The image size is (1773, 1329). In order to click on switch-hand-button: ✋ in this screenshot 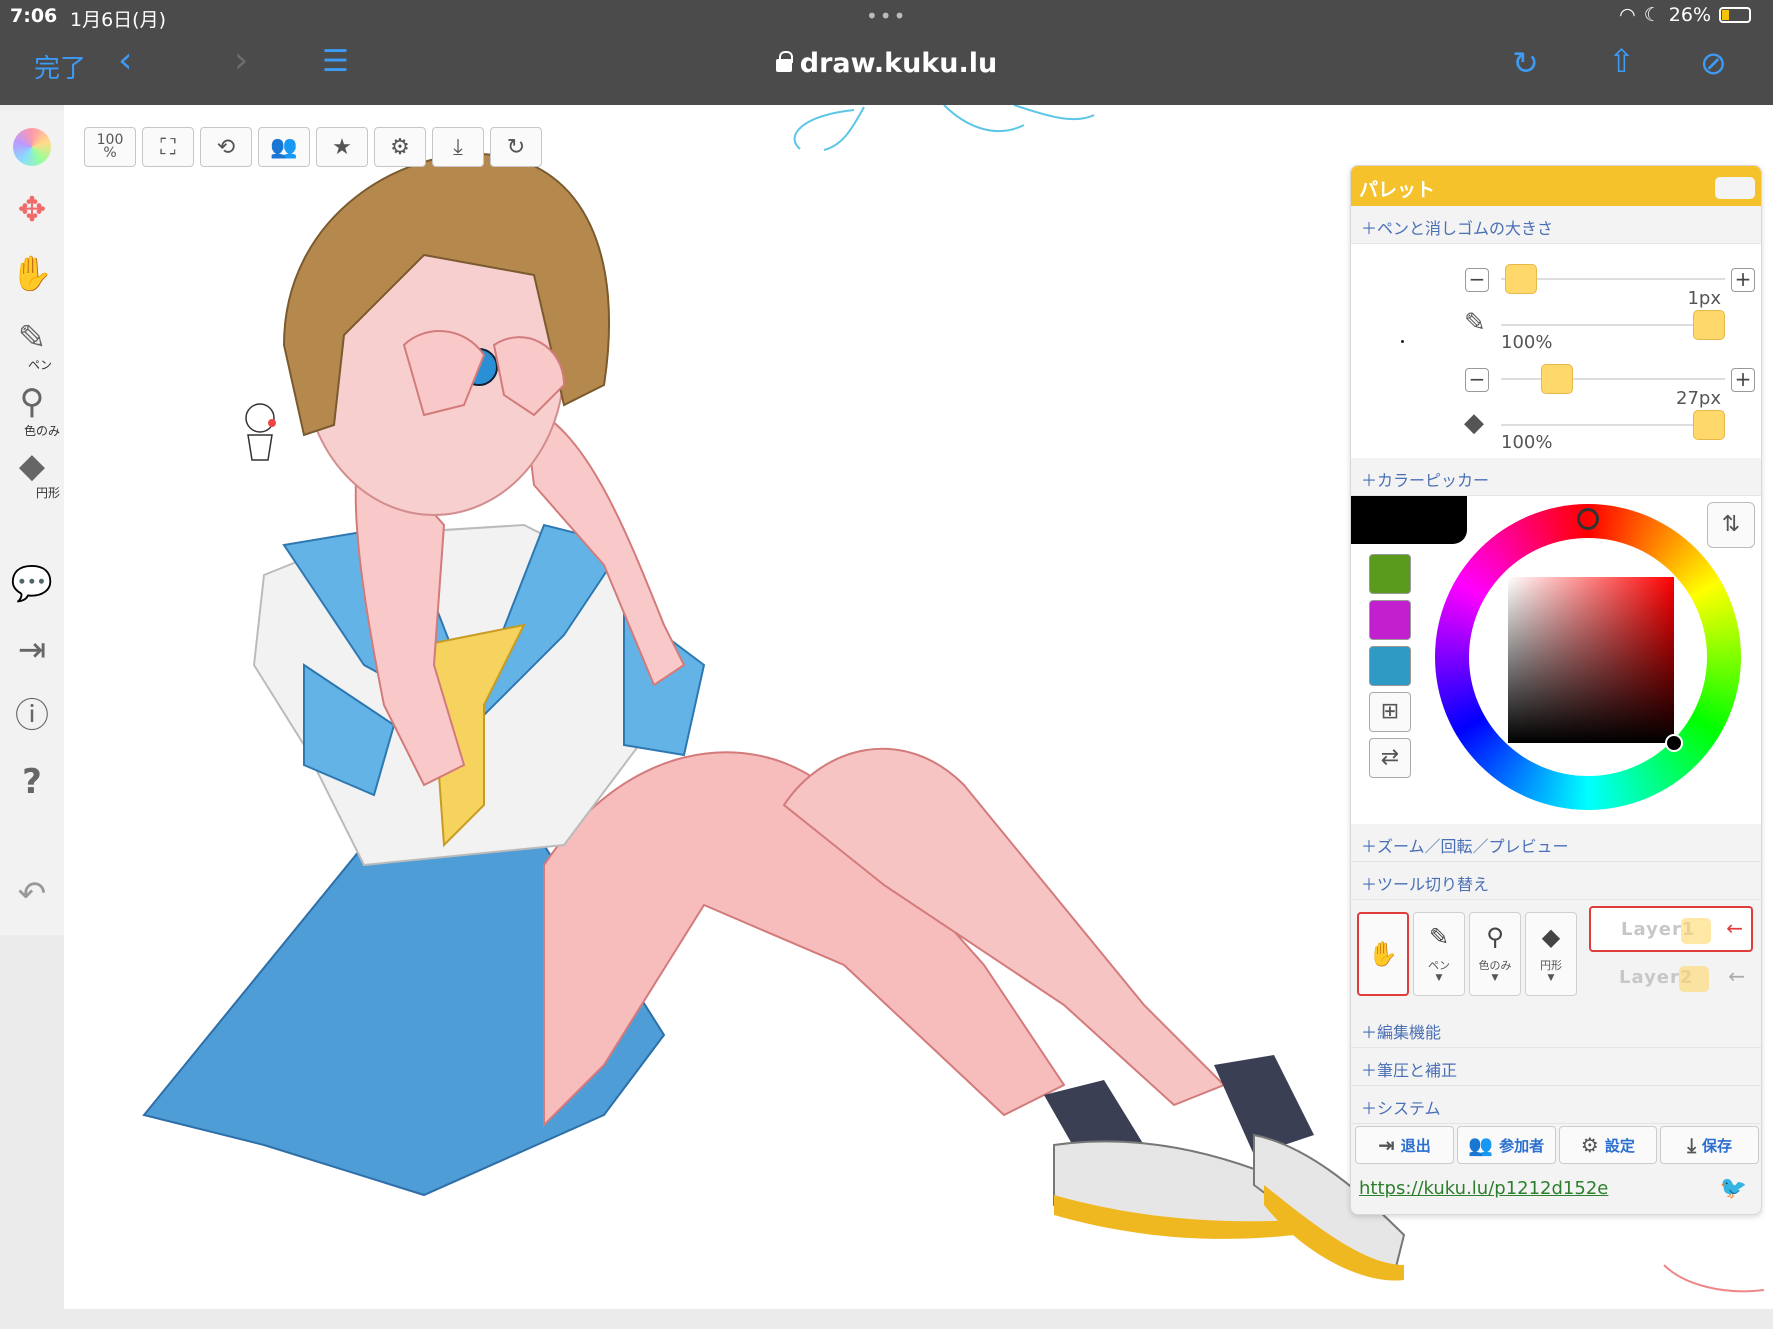, I will do `click(1383, 954)`.